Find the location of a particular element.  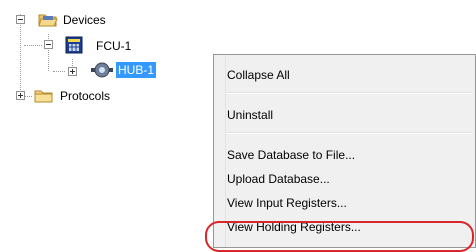

fcu-device-icon is located at coordinates (74, 46).